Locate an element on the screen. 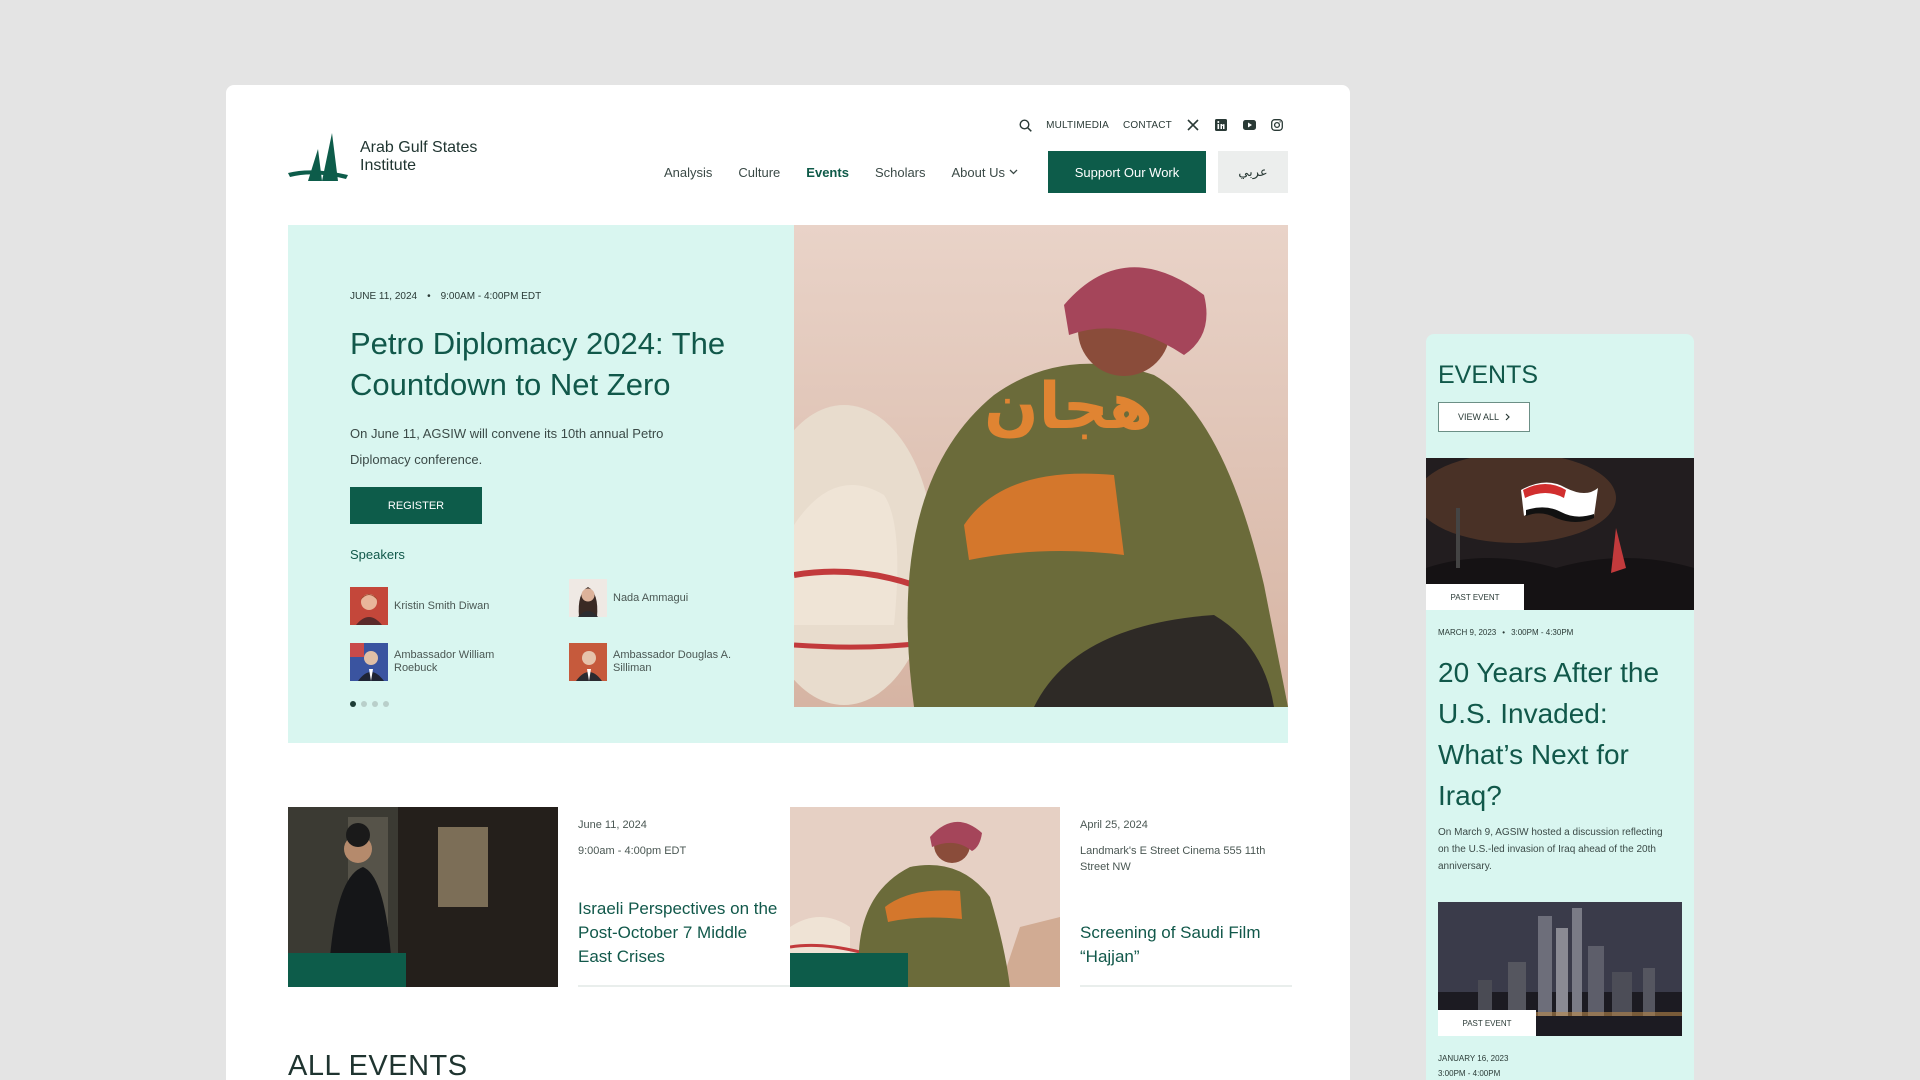 The height and width of the screenshot is (1080, 1920). event-card-date: April 25, 2024 is located at coordinates (1114, 825).